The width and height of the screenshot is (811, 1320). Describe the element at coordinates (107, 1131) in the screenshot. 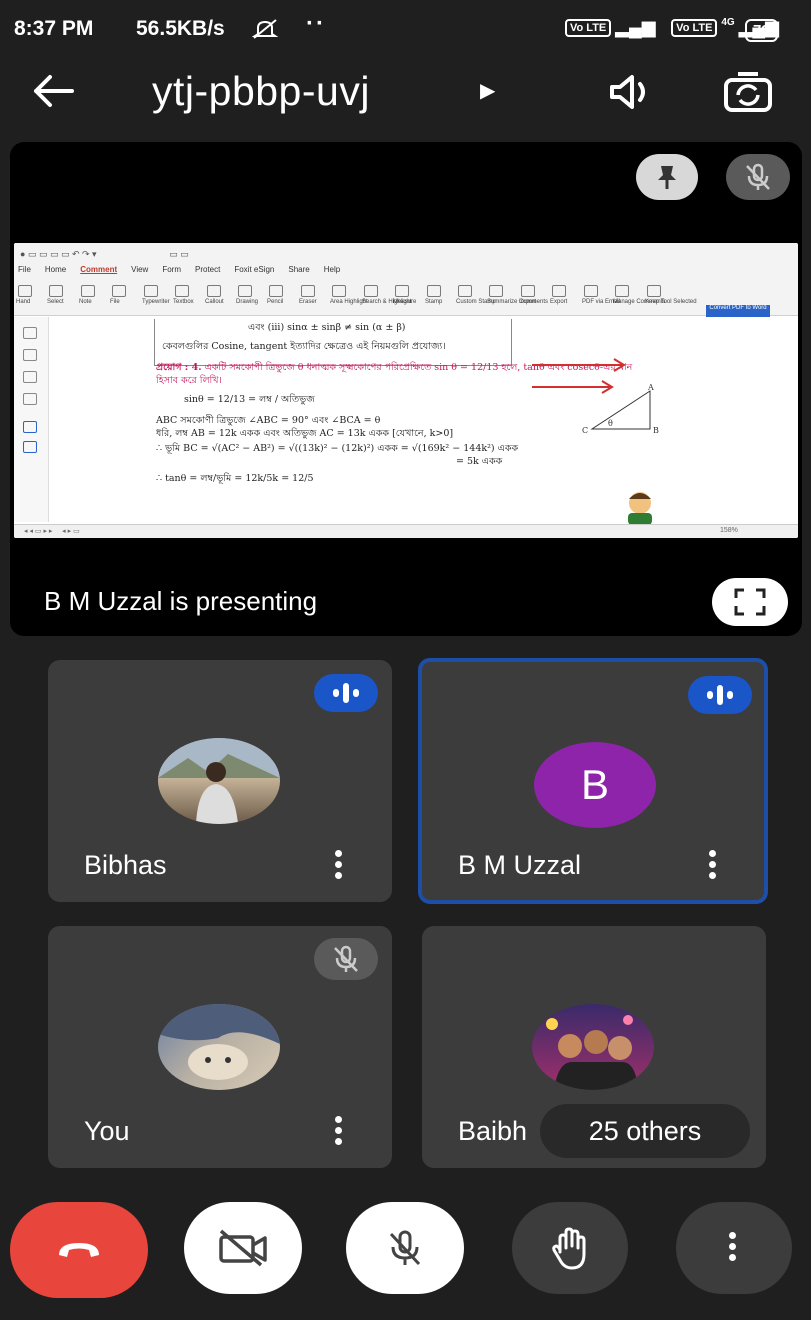

I see `participant-name: You` at that location.